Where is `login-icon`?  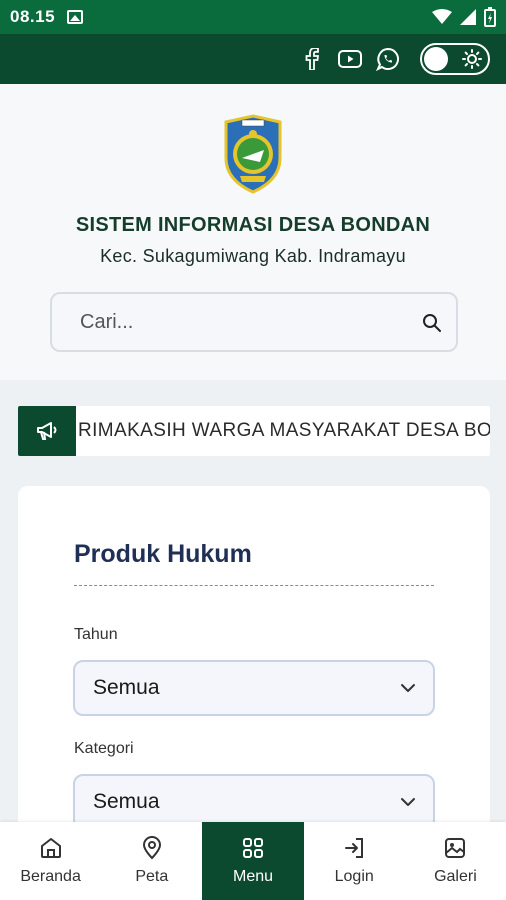
login-icon is located at coordinates (354, 848).